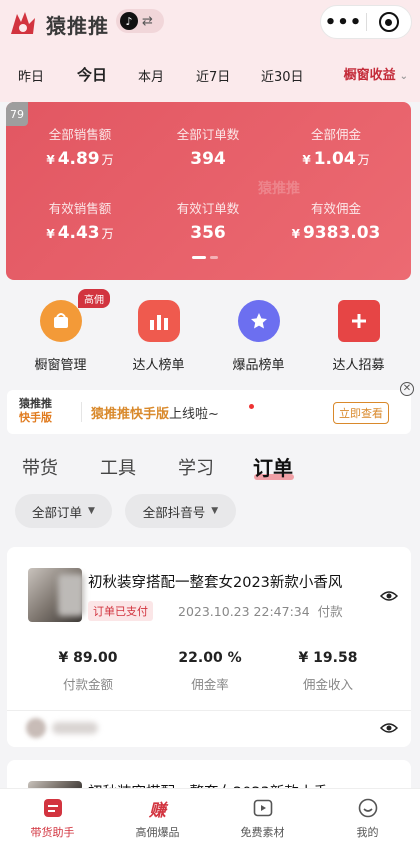 The height and width of the screenshot is (846, 420). I want to click on buyer-name-blurred, so click(75, 728).